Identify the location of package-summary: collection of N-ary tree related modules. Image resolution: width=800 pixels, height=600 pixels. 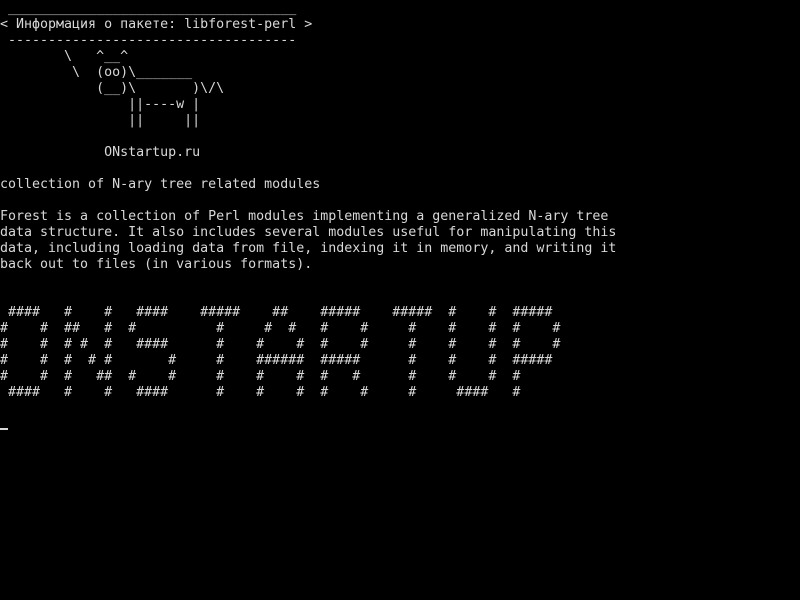
(160, 184).